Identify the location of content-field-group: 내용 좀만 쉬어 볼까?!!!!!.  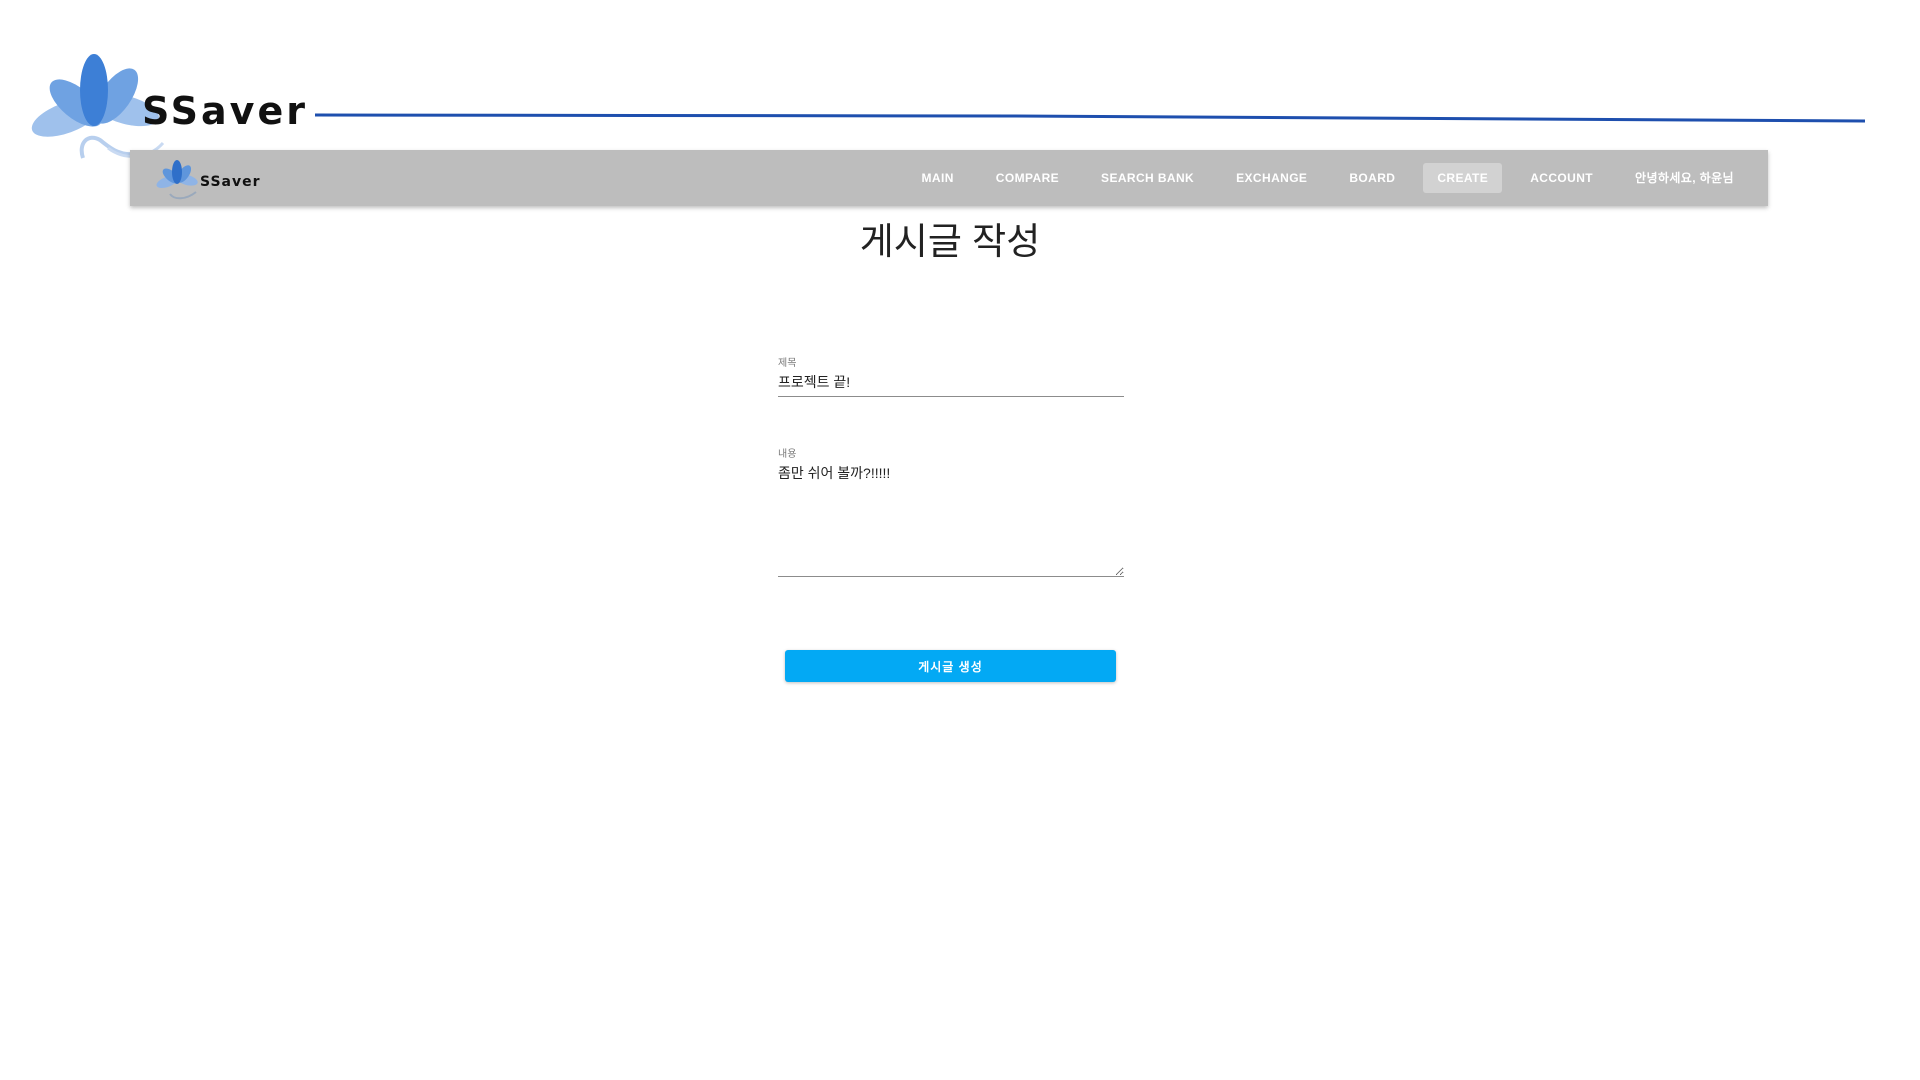
(951, 513).